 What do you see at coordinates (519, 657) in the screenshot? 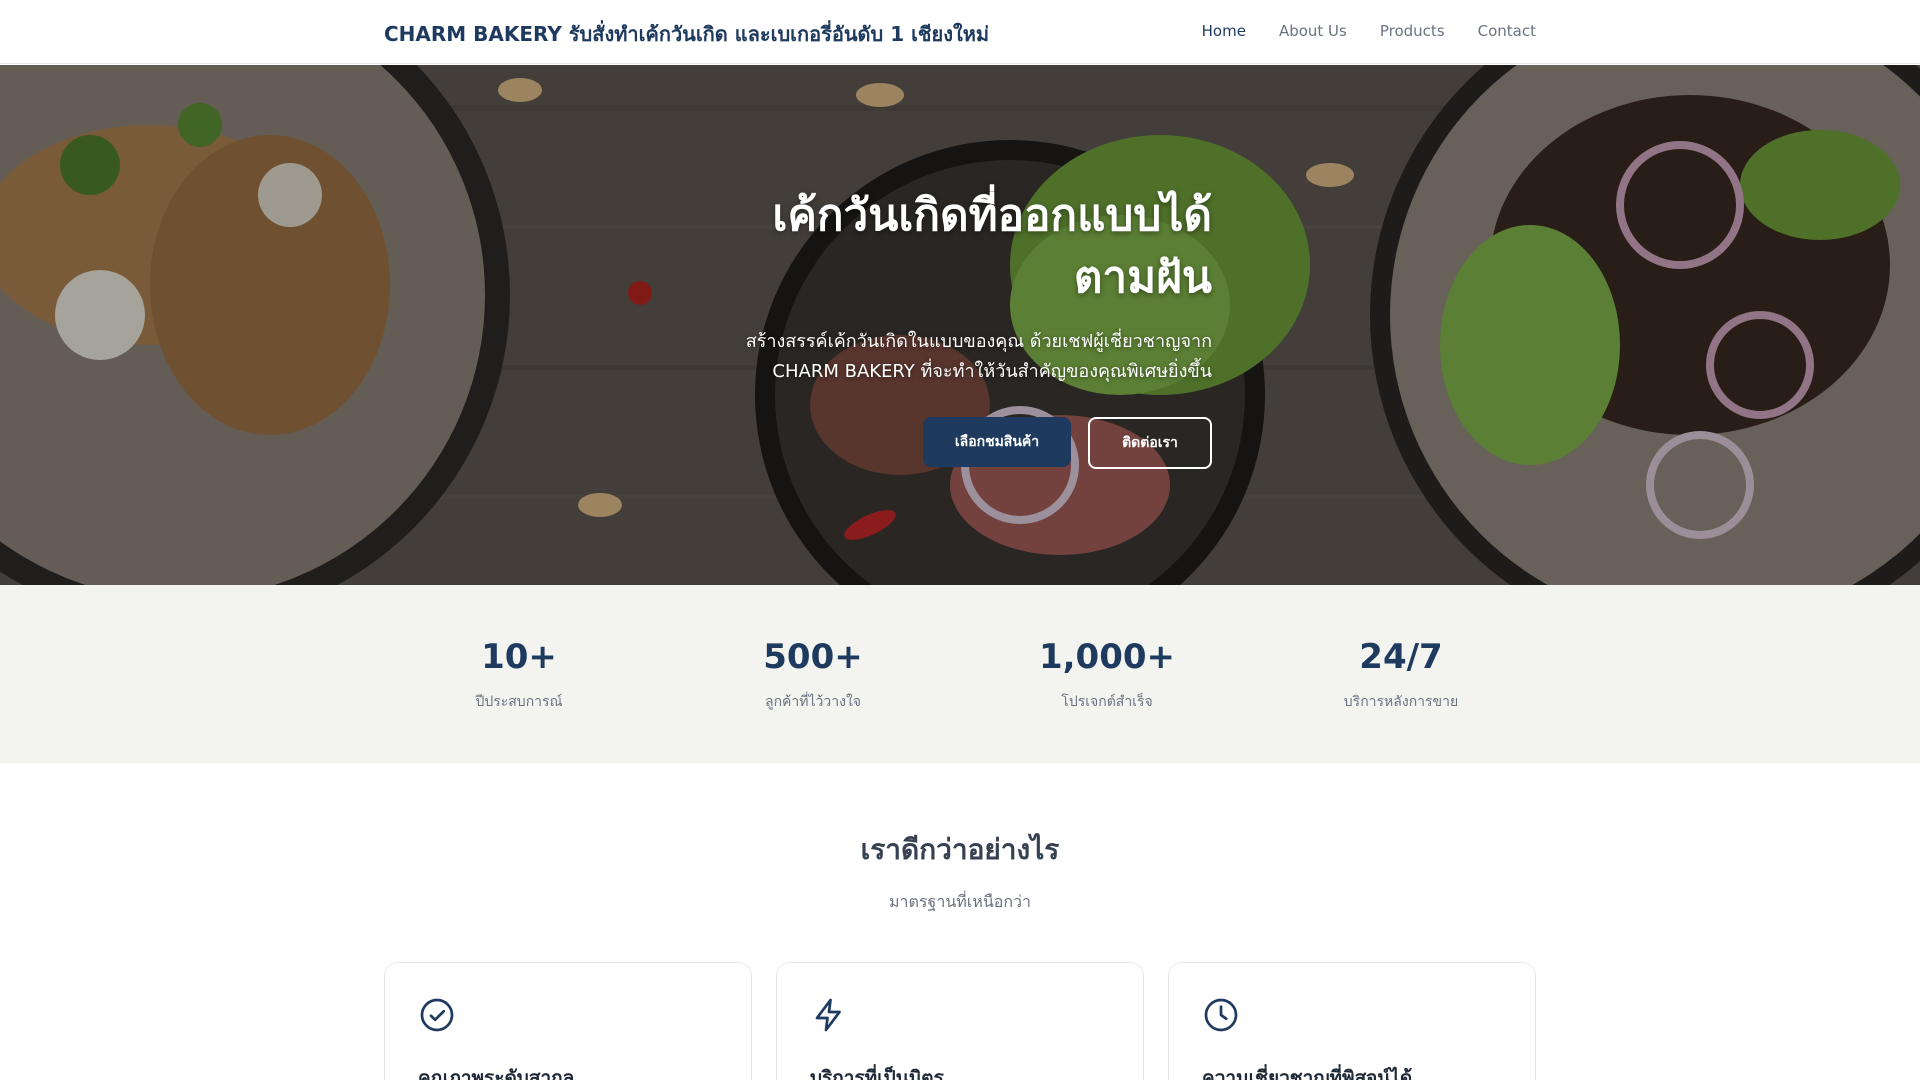
I see `stat-value: 10+` at bounding box center [519, 657].